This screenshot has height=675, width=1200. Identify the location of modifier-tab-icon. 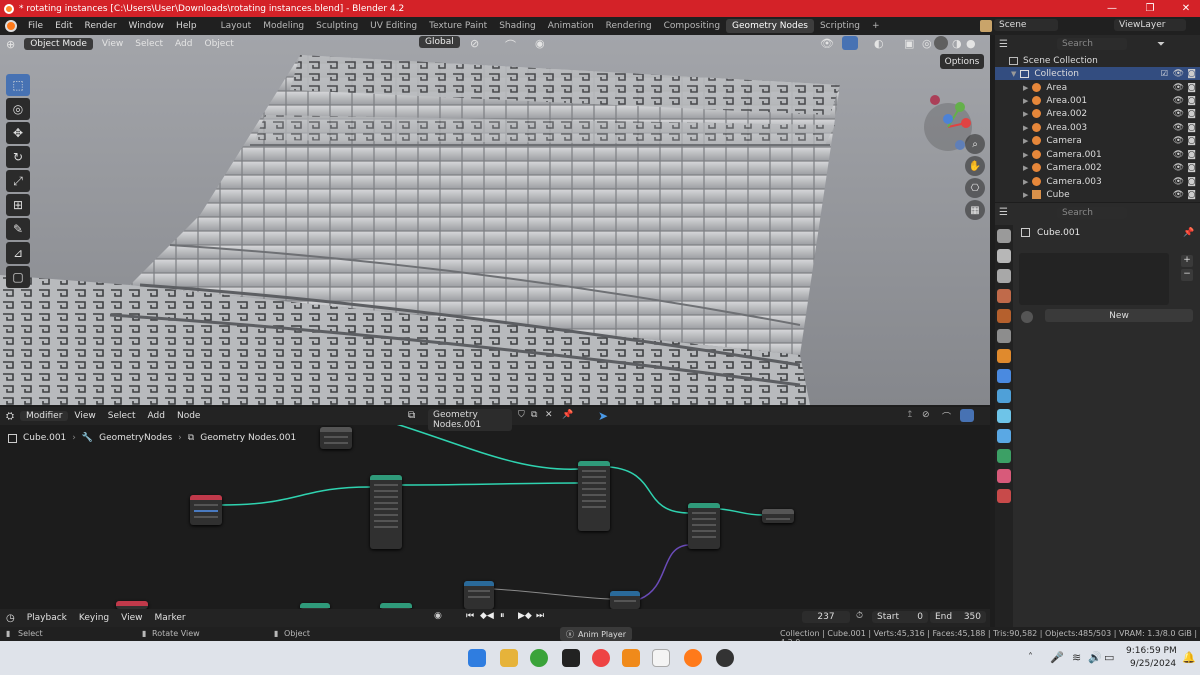
(1004, 376).